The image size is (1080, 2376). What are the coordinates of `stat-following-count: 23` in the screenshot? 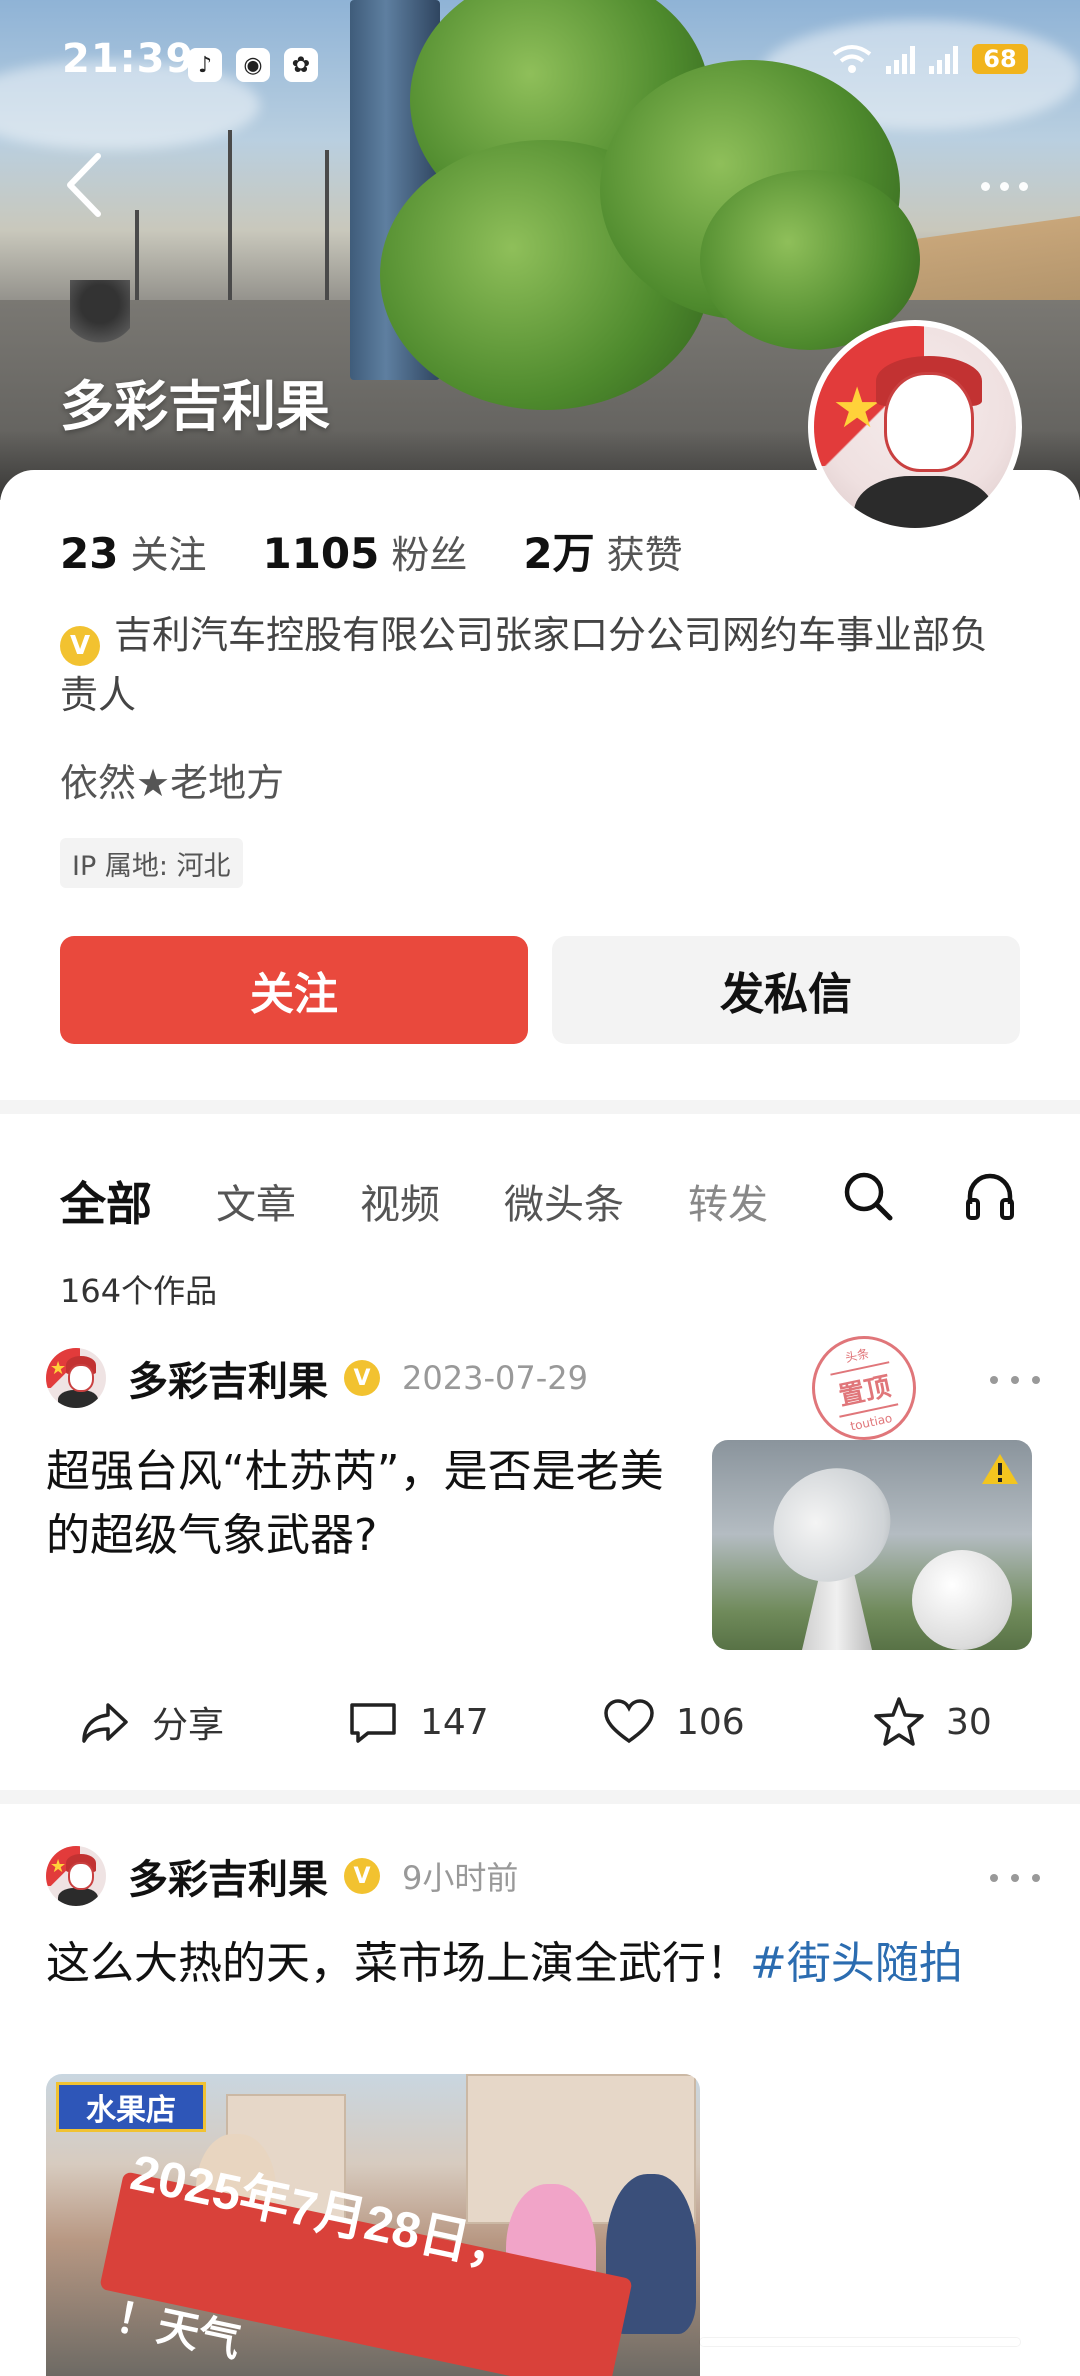 It's located at (89, 553).